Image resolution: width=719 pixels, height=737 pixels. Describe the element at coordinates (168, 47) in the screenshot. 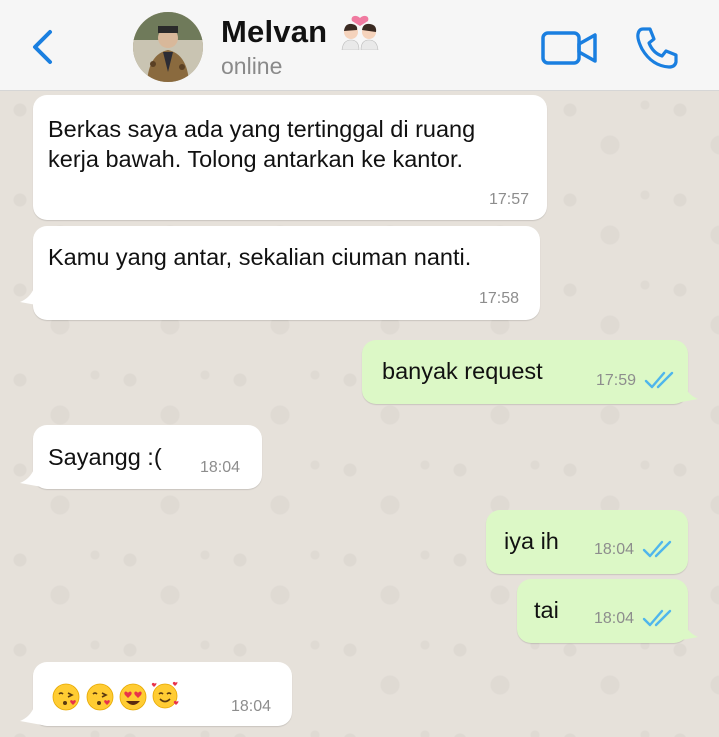

I see `avatar` at that location.